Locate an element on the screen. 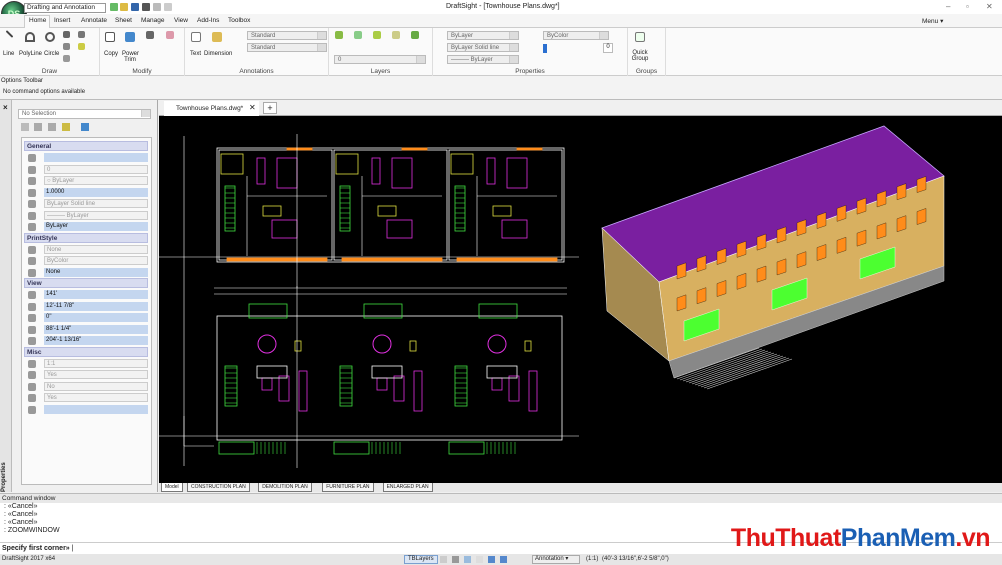  text-style-select: Standard is located at coordinates (287, 35).